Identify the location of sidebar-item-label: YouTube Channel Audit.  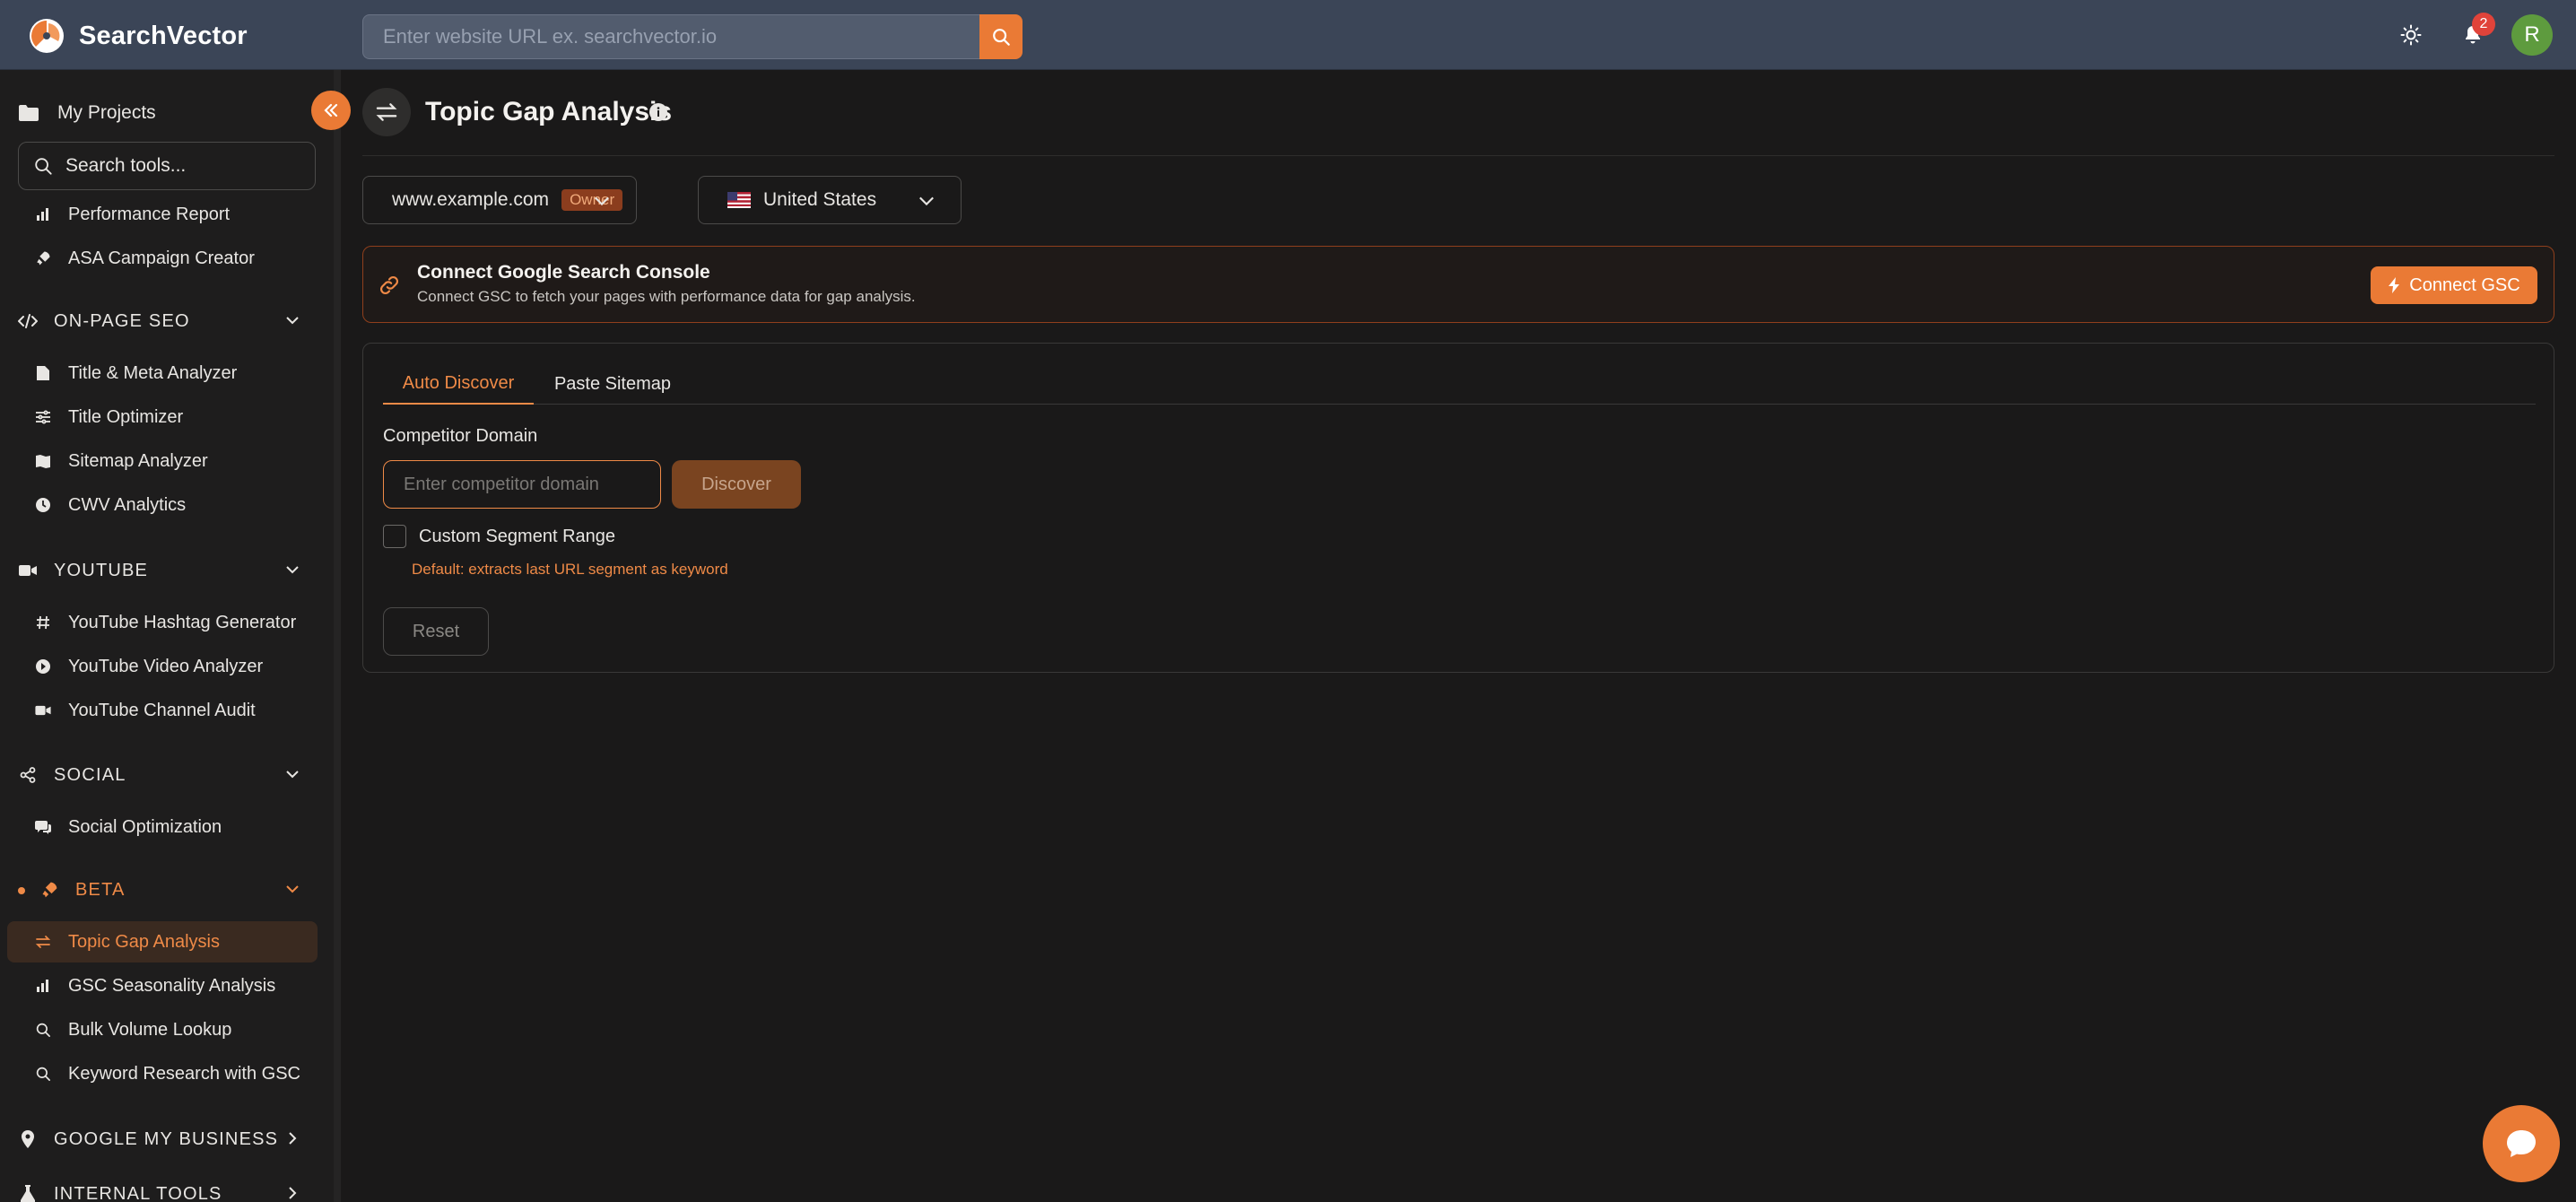
(162, 710).